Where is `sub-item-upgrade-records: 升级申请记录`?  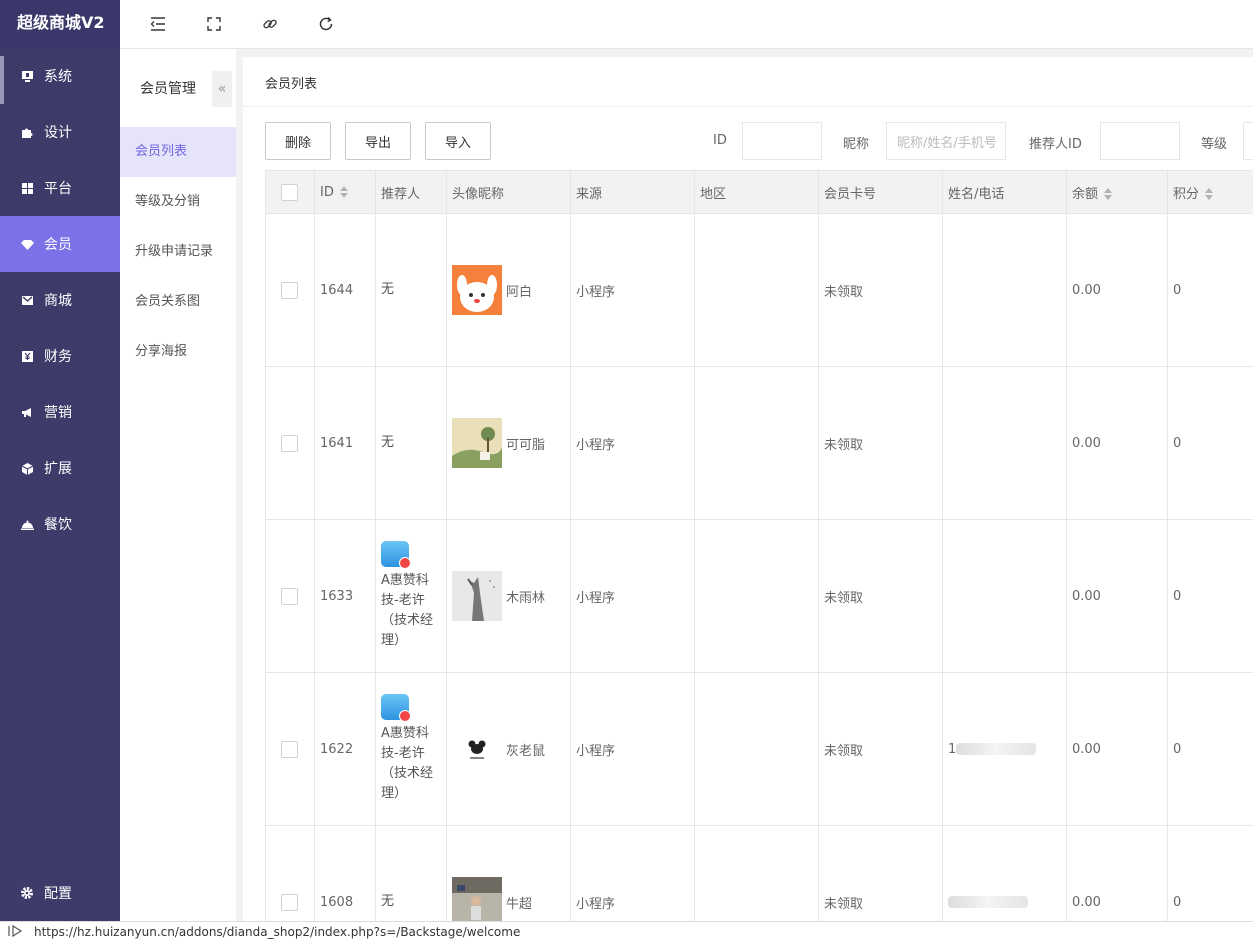
sub-item-upgrade-records: 升级申请记录 is located at coordinates (178, 252).